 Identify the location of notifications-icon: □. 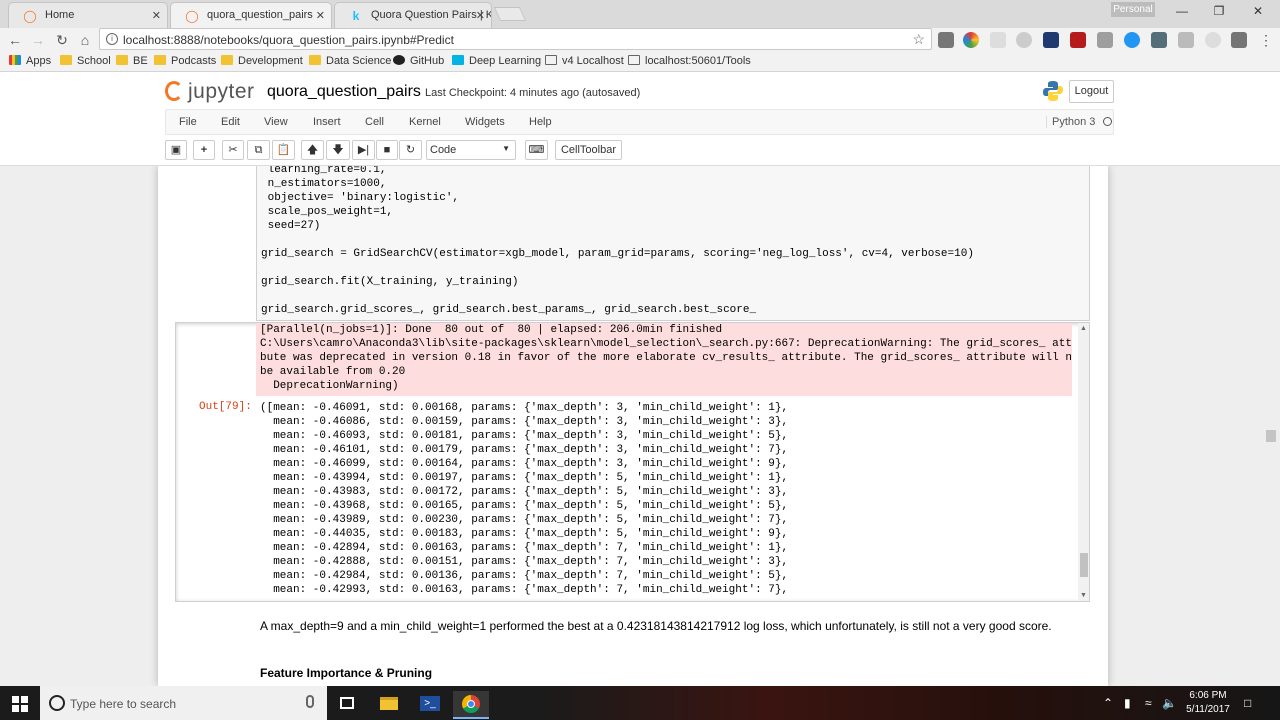
(1247, 703).